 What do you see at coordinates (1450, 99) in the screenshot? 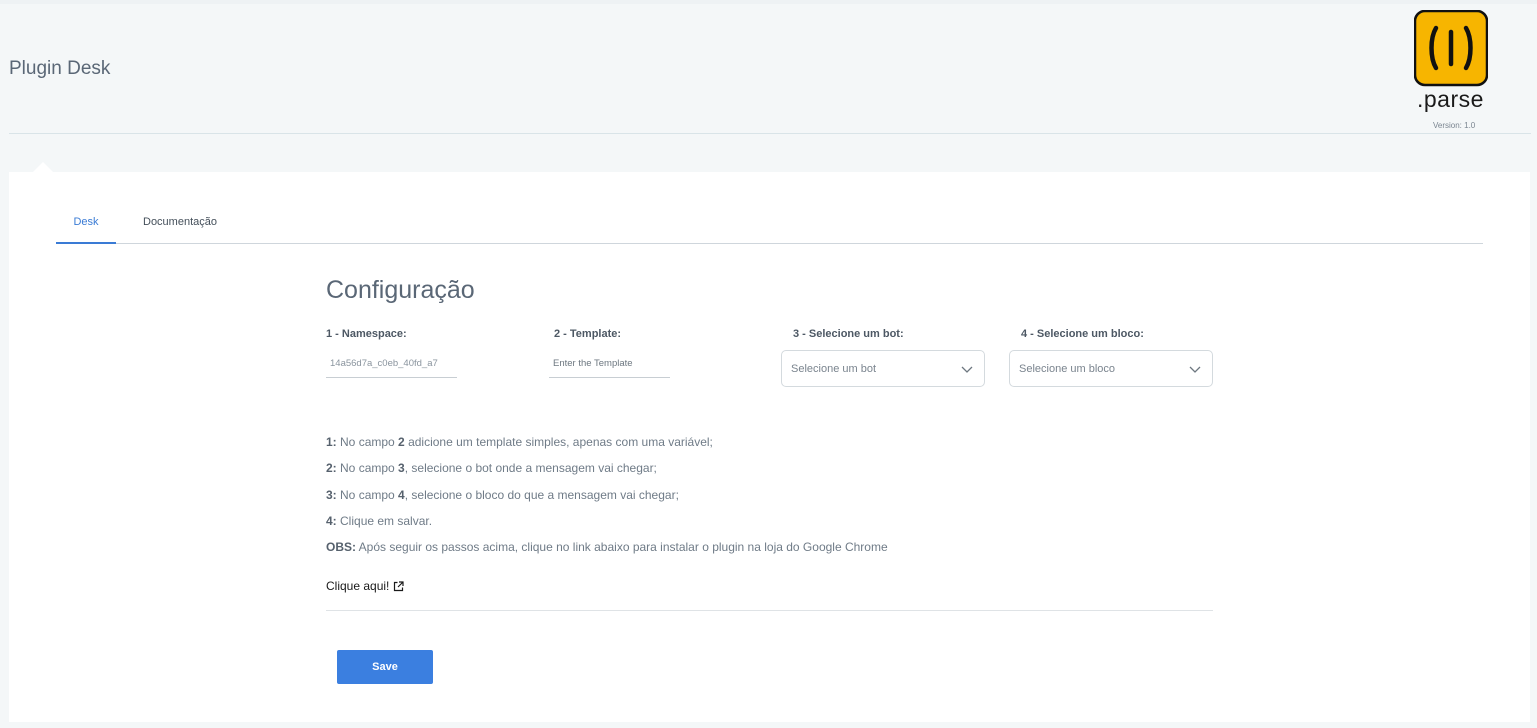
I see `logo-text: .parse` at bounding box center [1450, 99].